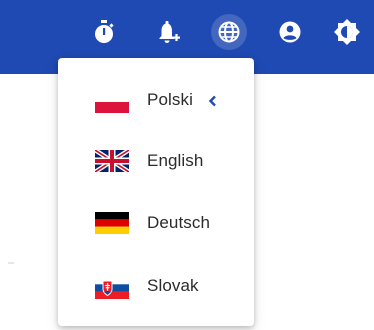 The height and width of the screenshot is (330, 374). I want to click on language-label: Slovak, so click(173, 285).